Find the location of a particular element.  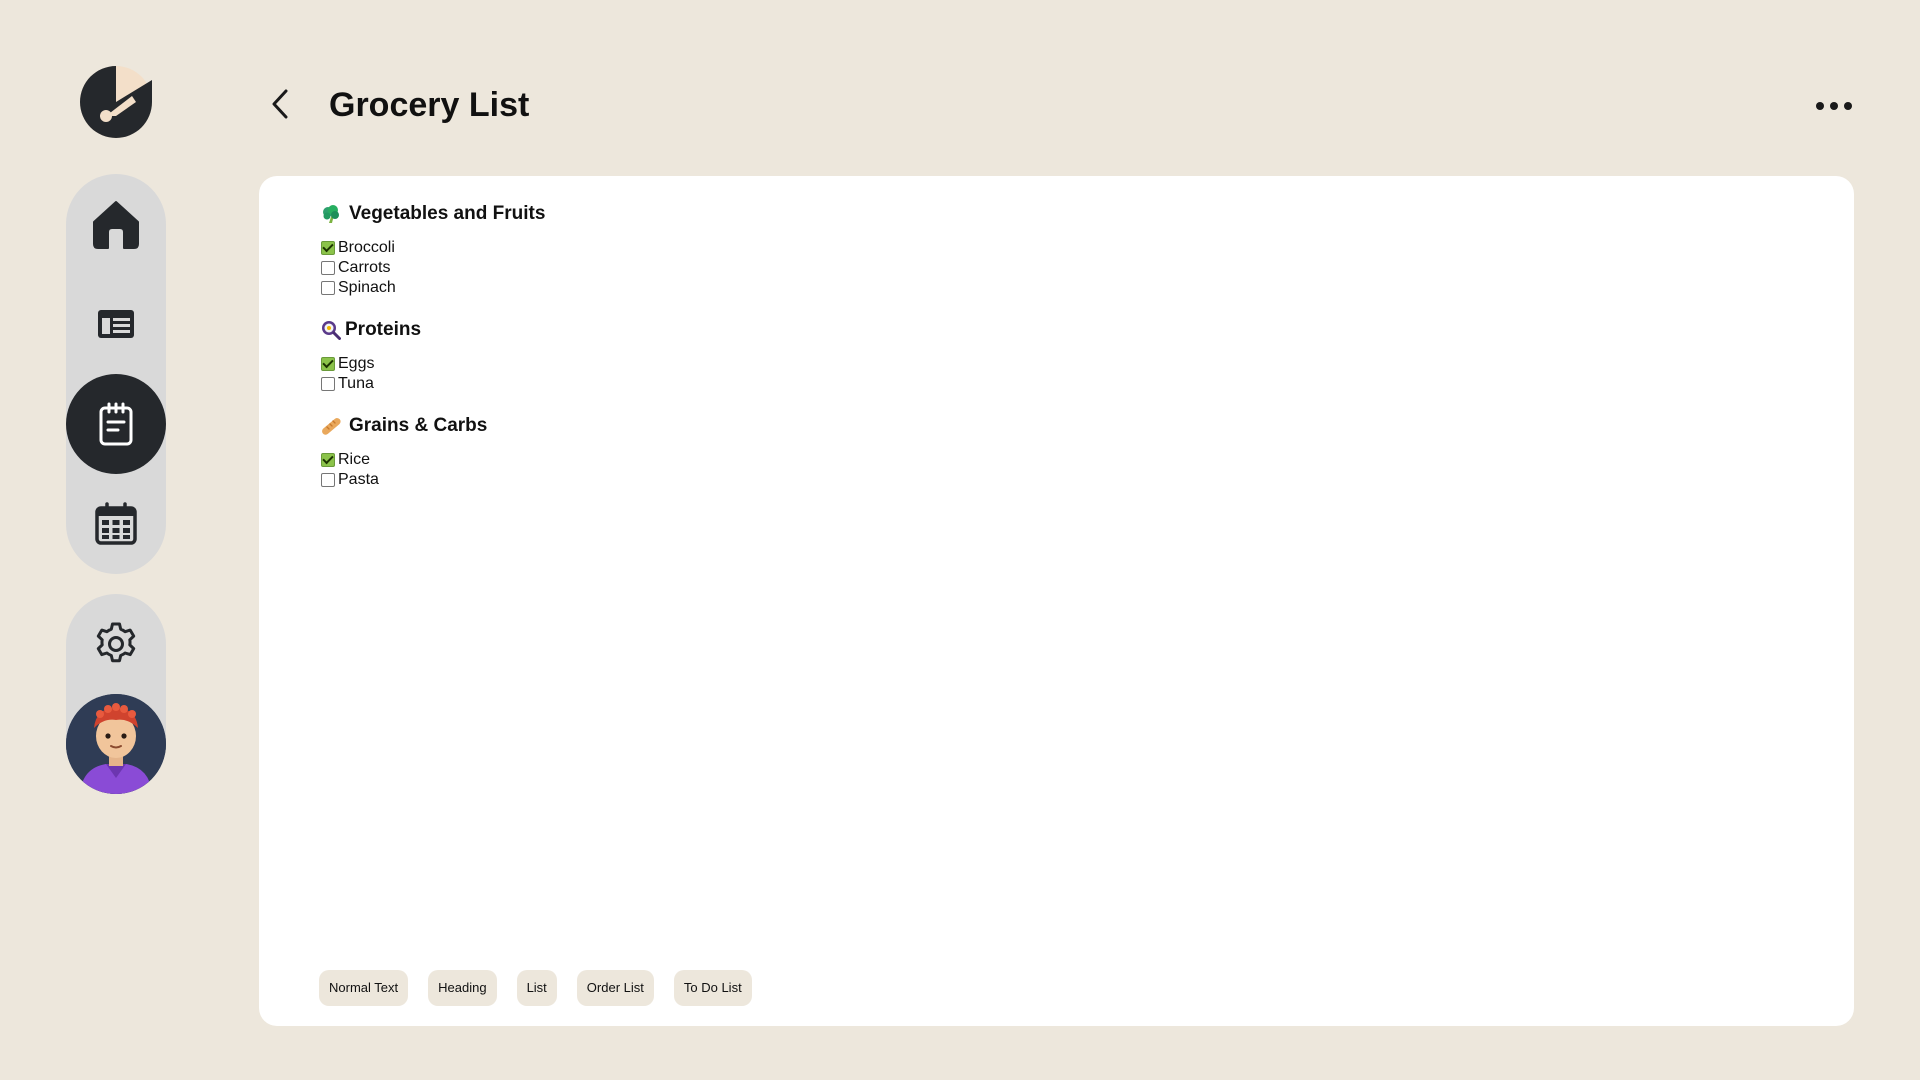

app-logo-icon is located at coordinates (117, 102).